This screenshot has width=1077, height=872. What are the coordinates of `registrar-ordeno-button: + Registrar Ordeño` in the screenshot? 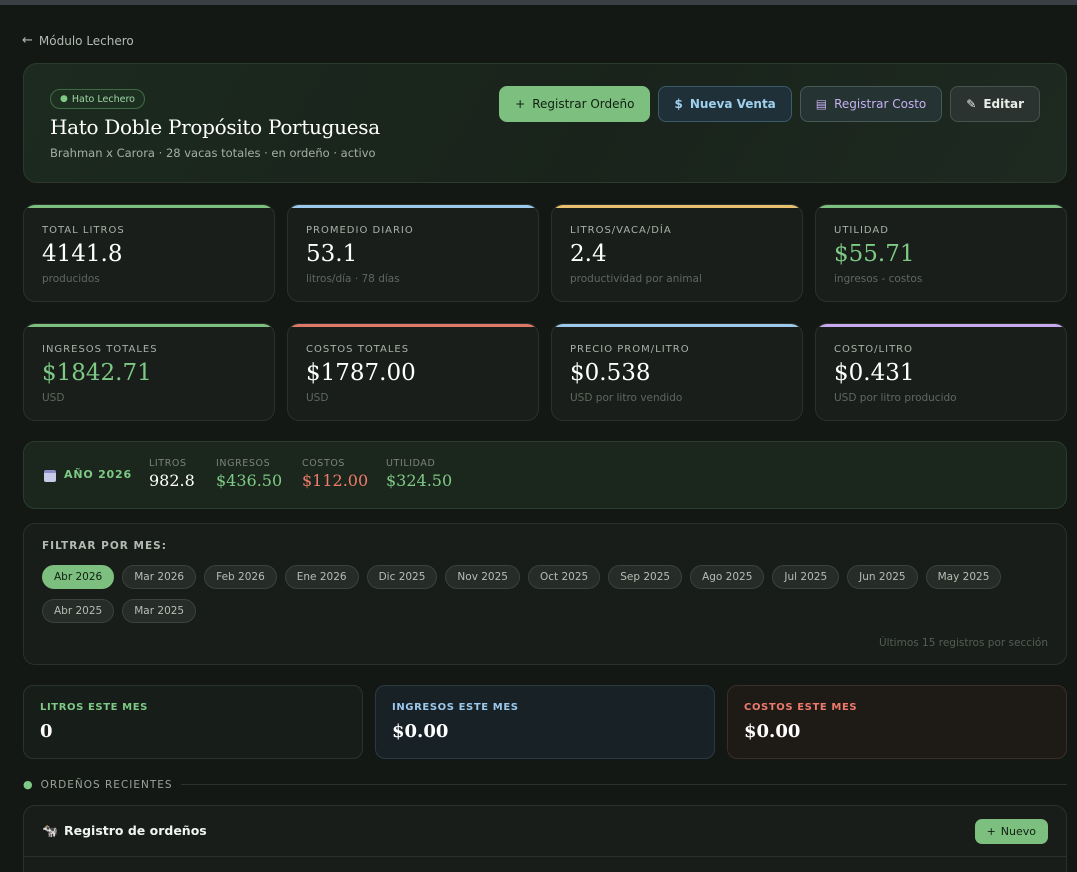 It's located at (575, 104).